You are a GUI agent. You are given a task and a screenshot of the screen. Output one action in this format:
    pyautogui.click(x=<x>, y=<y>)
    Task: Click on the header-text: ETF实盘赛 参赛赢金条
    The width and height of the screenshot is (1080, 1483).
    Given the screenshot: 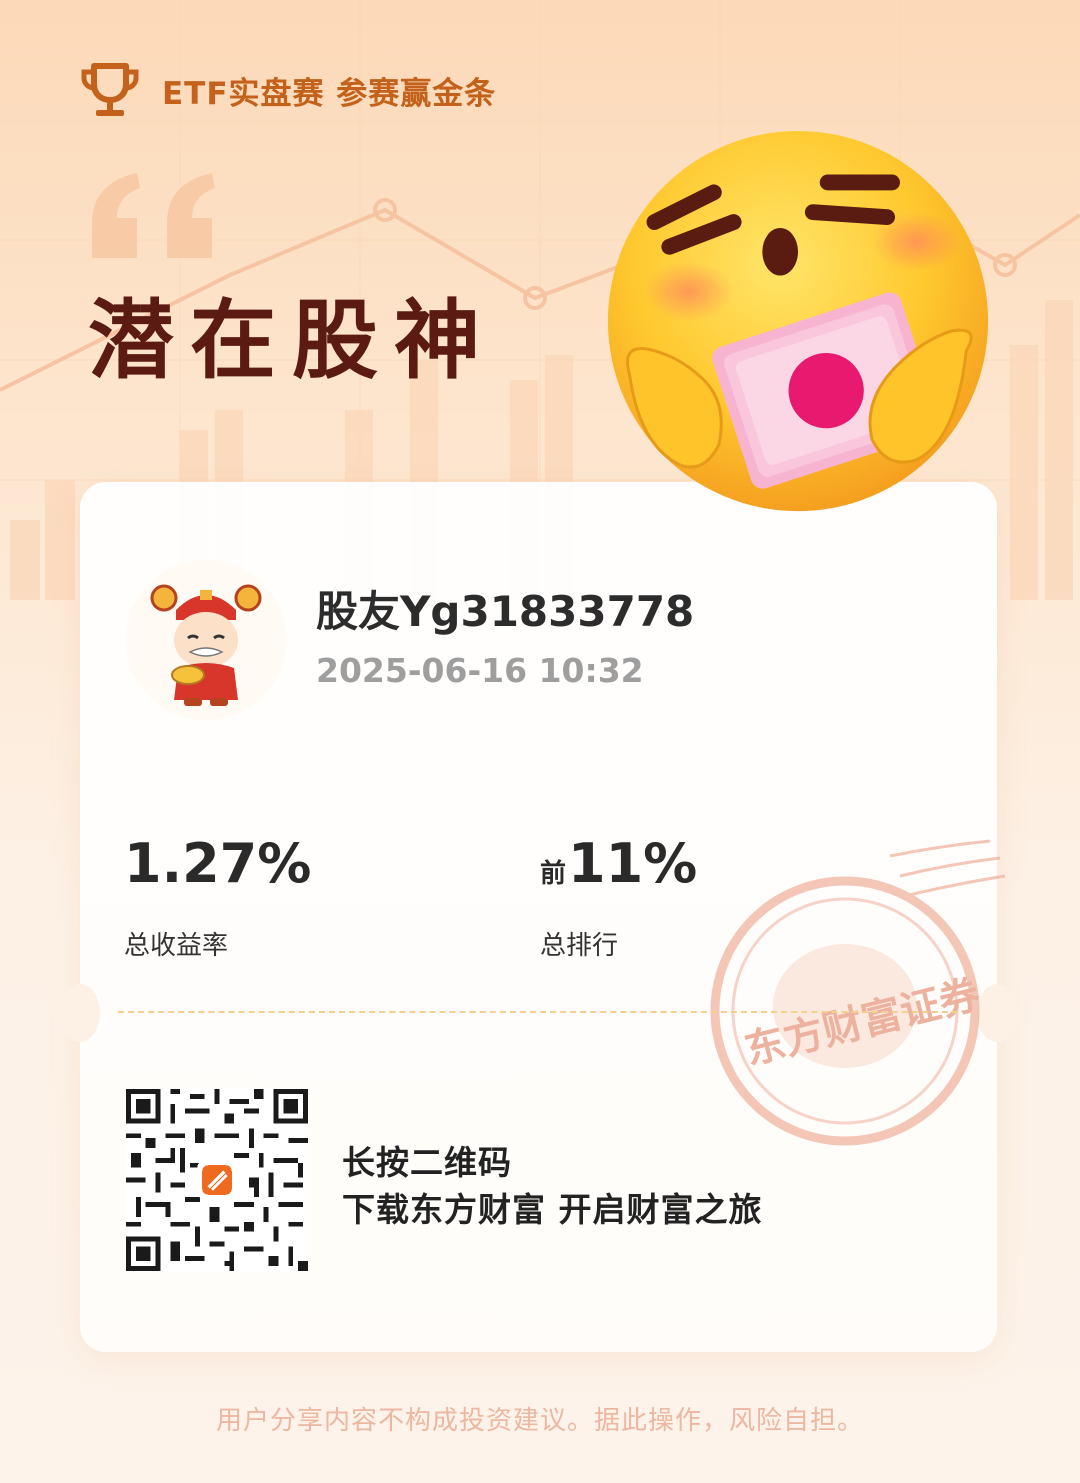 What is the action you would take?
    pyautogui.click(x=329, y=93)
    